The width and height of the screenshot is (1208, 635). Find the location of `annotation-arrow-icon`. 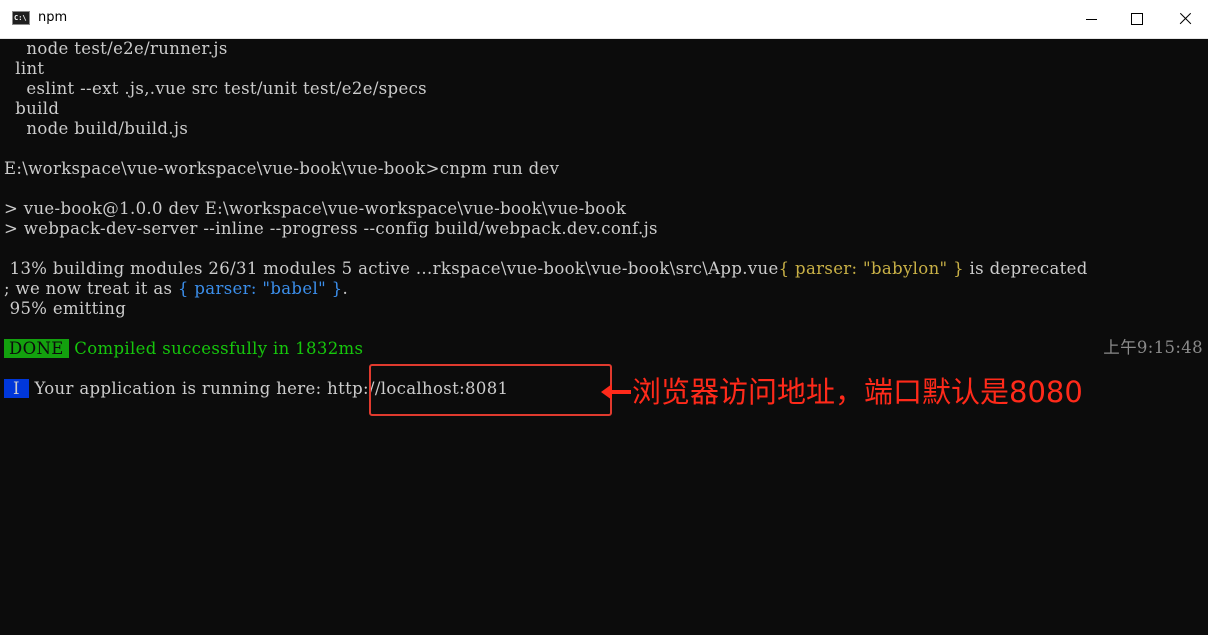

annotation-arrow-icon is located at coordinates (616, 392).